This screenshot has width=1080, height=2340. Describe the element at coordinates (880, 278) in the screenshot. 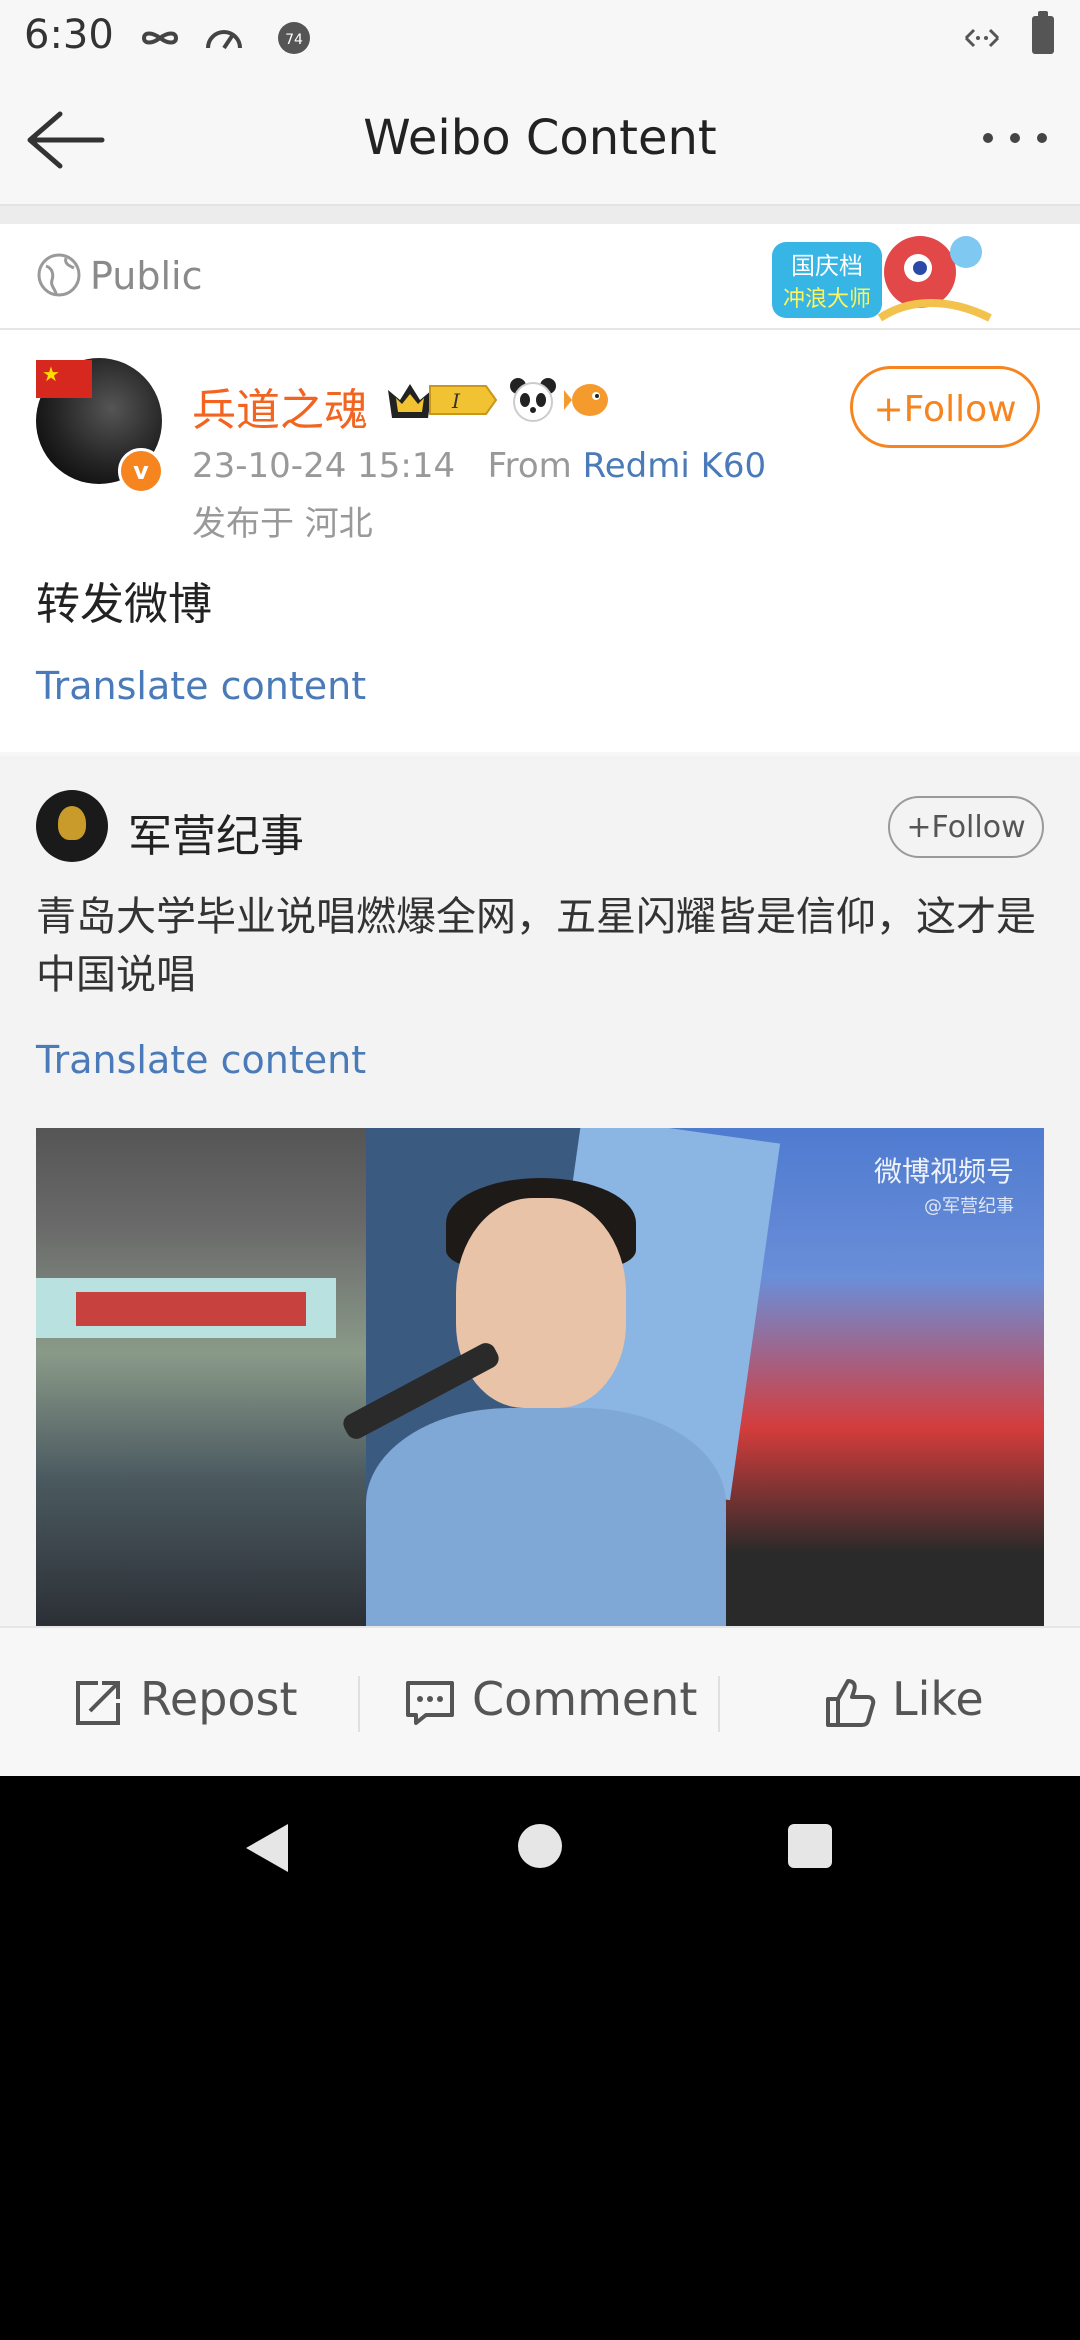

I see `holiday-banner: 国庆档 冲浪大师` at that location.